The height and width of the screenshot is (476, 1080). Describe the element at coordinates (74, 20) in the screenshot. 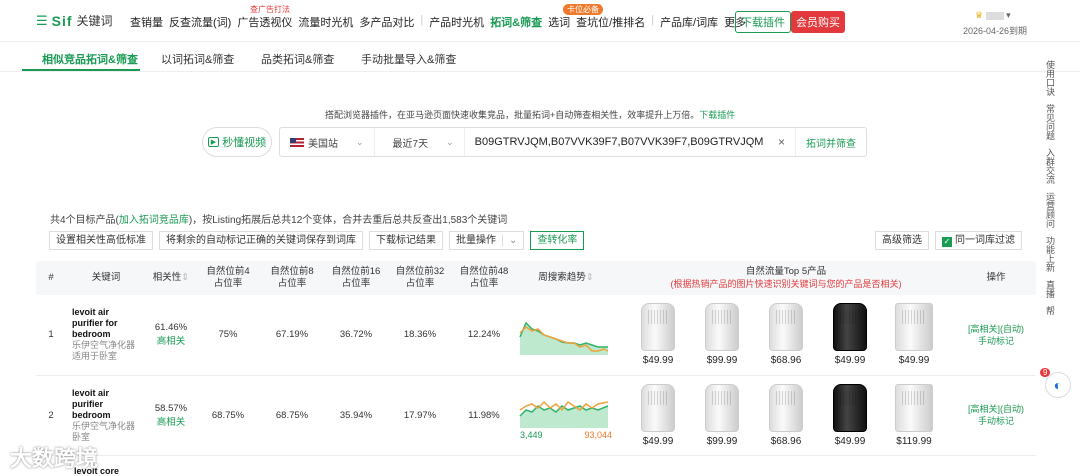

I see `logo: ☰ Sif 关键词` at that location.